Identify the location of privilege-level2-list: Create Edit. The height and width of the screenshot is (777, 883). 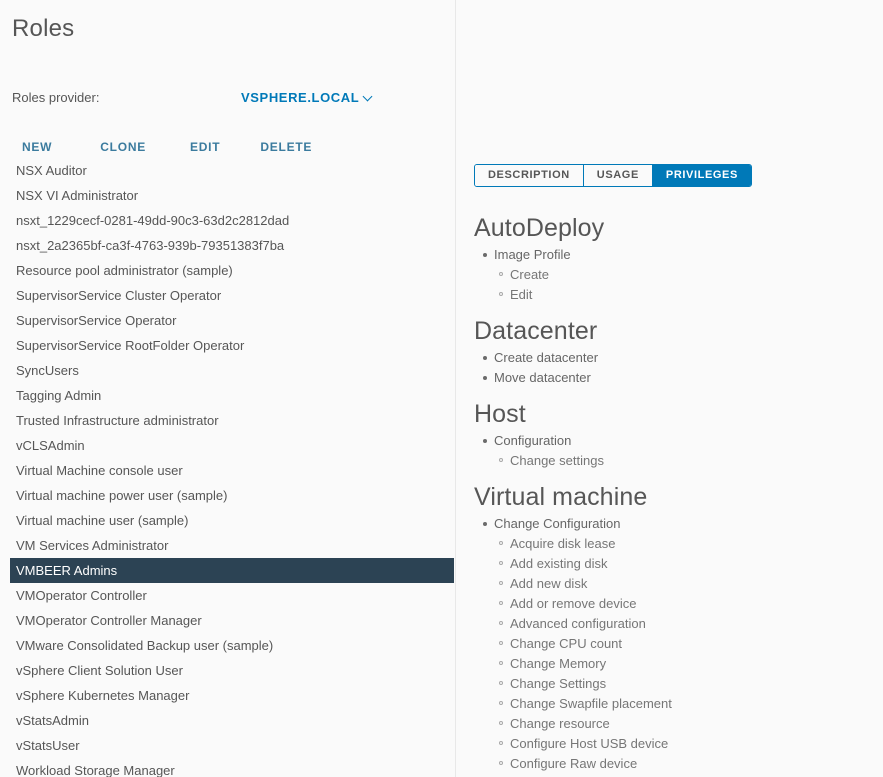
(684, 285).